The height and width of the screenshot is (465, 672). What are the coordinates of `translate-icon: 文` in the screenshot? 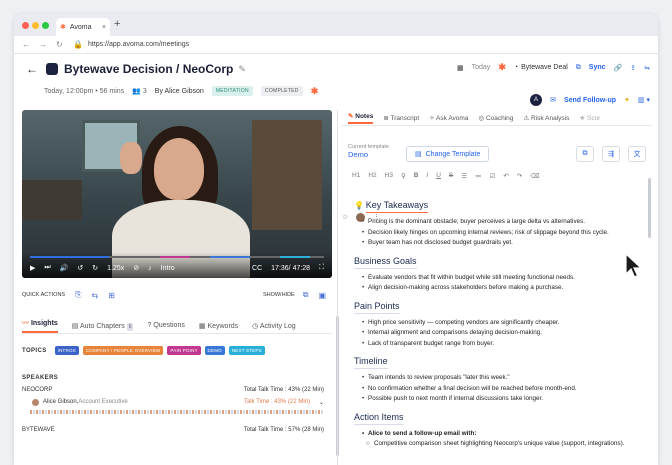 It's located at (637, 154).